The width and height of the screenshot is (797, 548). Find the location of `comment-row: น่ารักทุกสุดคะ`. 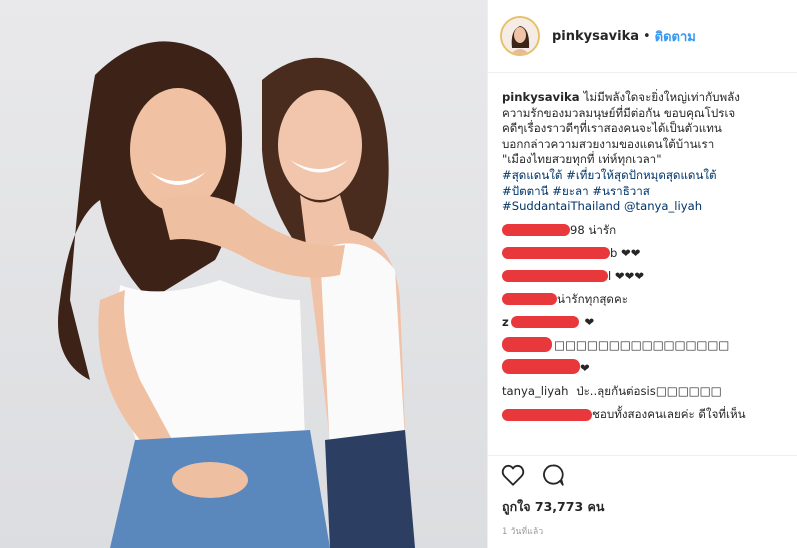

comment-row: น่ารักทุกสุดคะ is located at coordinates (647, 299).